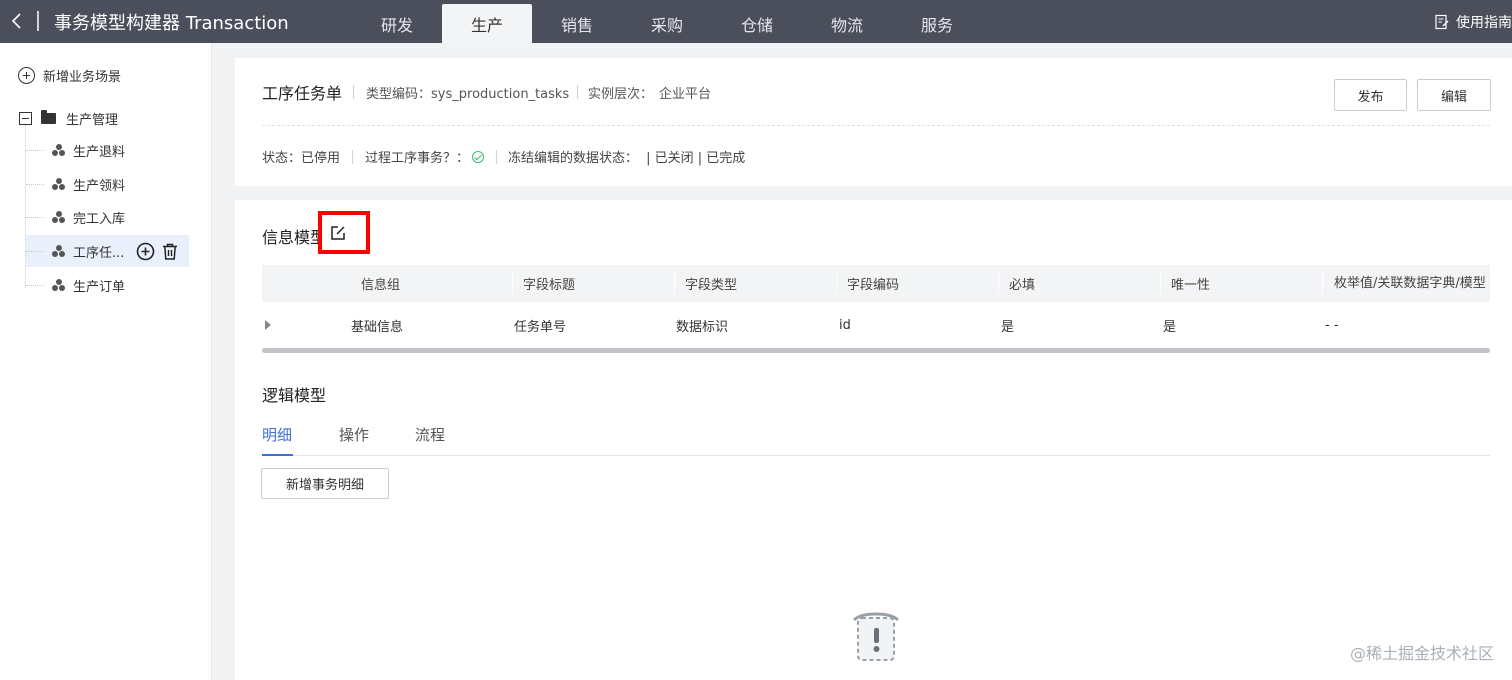  Describe the element at coordinates (917, 283) in the screenshot. I see `col-field-code: 字段编码` at that location.